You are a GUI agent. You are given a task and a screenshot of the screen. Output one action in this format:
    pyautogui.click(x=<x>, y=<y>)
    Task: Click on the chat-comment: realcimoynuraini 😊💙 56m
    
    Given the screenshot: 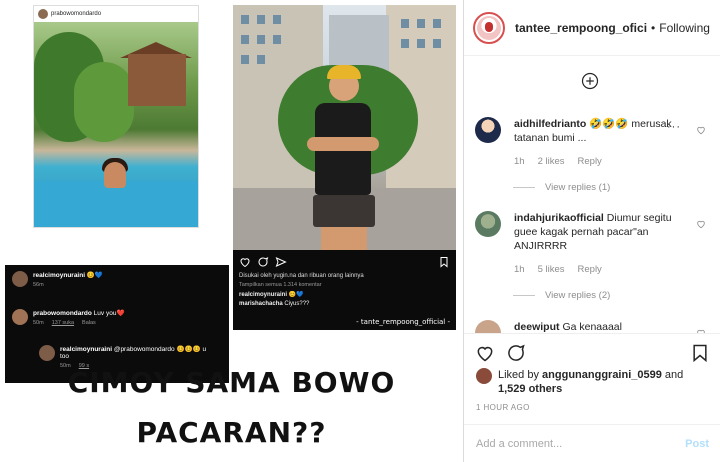 What is the action you would take?
    pyautogui.click(x=57, y=279)
    